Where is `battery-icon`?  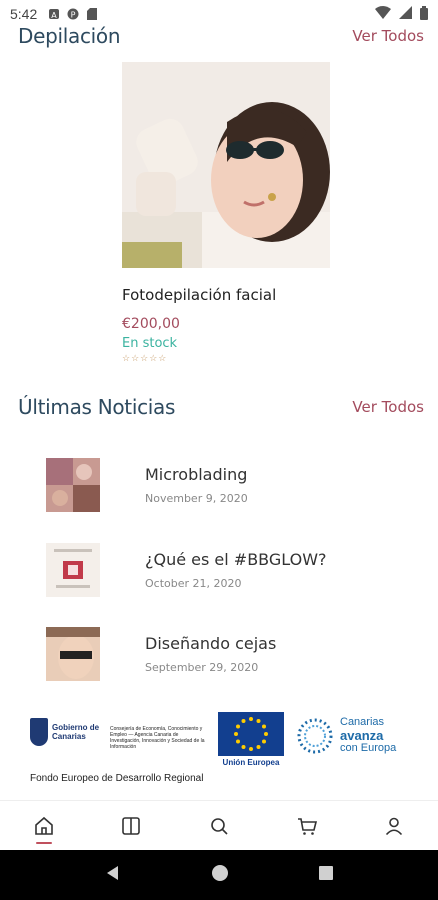
battery-icon is located at coordinates (424, 14).